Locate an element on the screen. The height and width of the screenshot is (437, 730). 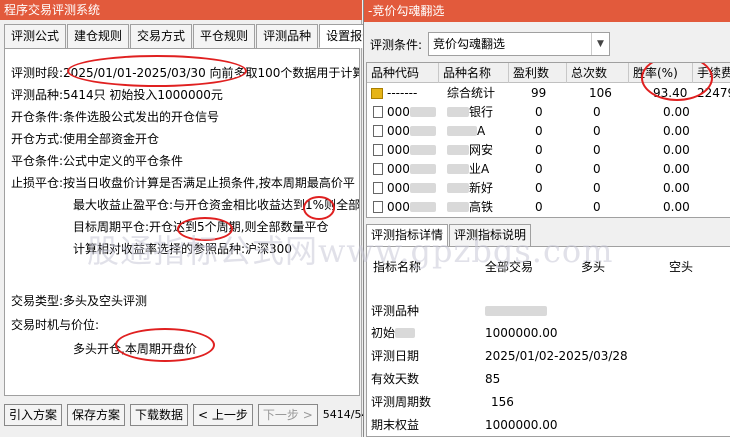
col-header-profit: 盈利数 is located at coordinates (538, 73).